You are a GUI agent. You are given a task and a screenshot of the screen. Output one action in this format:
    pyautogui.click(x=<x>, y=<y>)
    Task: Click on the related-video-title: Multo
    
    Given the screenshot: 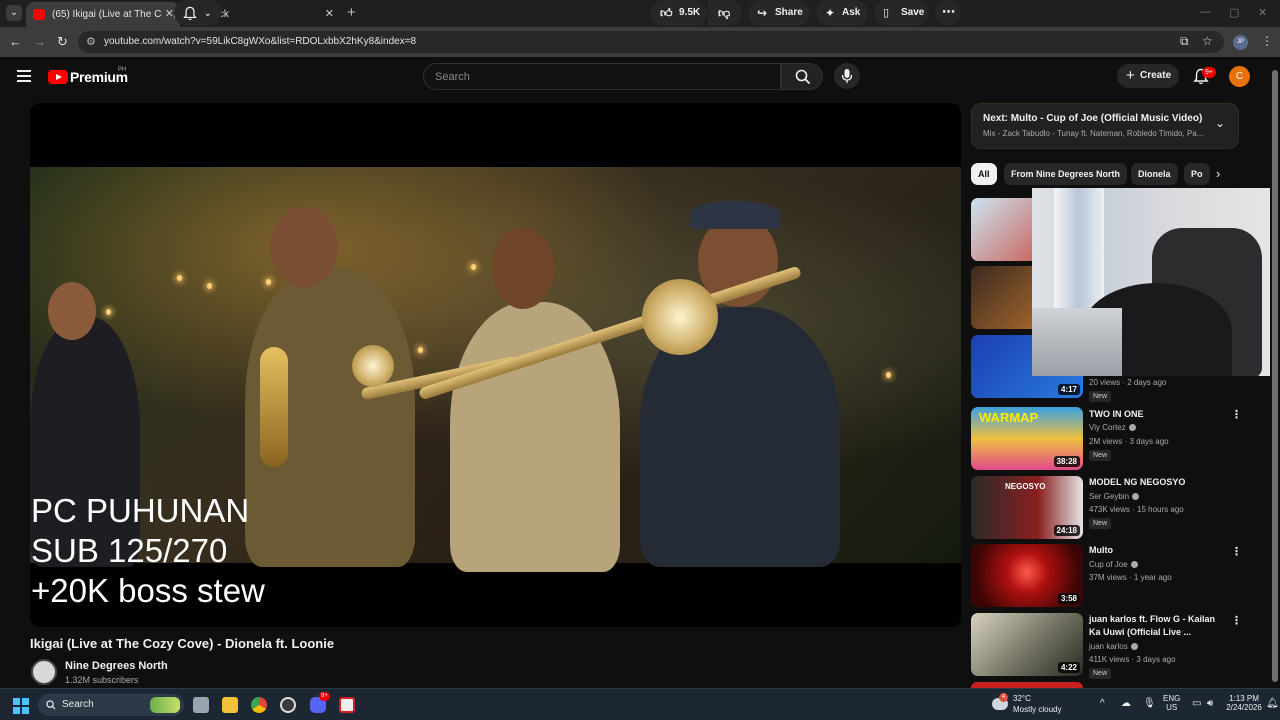 What is the action you would take?
    pyautogui.click(x=1156, y=550)
    